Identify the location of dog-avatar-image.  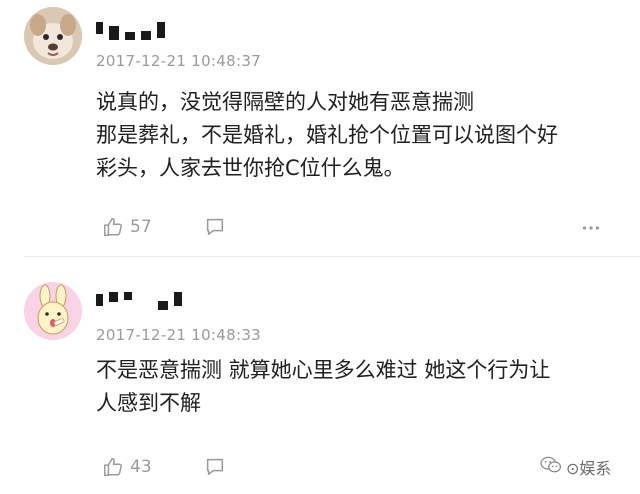
(53, 36).